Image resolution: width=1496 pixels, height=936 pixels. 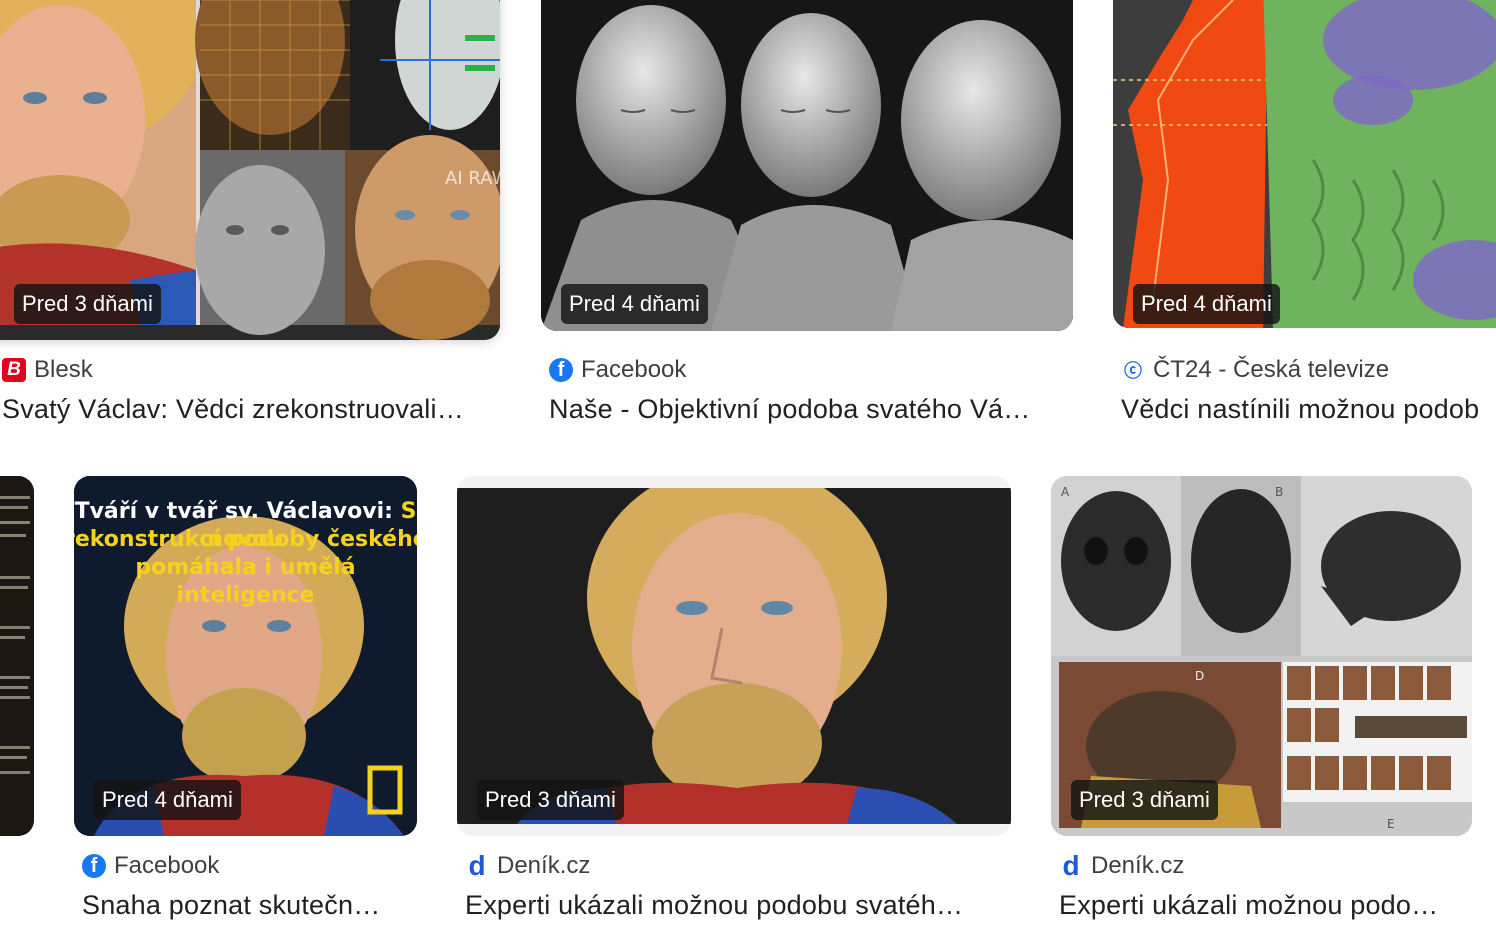 I want to click on label-b: B, so click(x=1279, y=492).